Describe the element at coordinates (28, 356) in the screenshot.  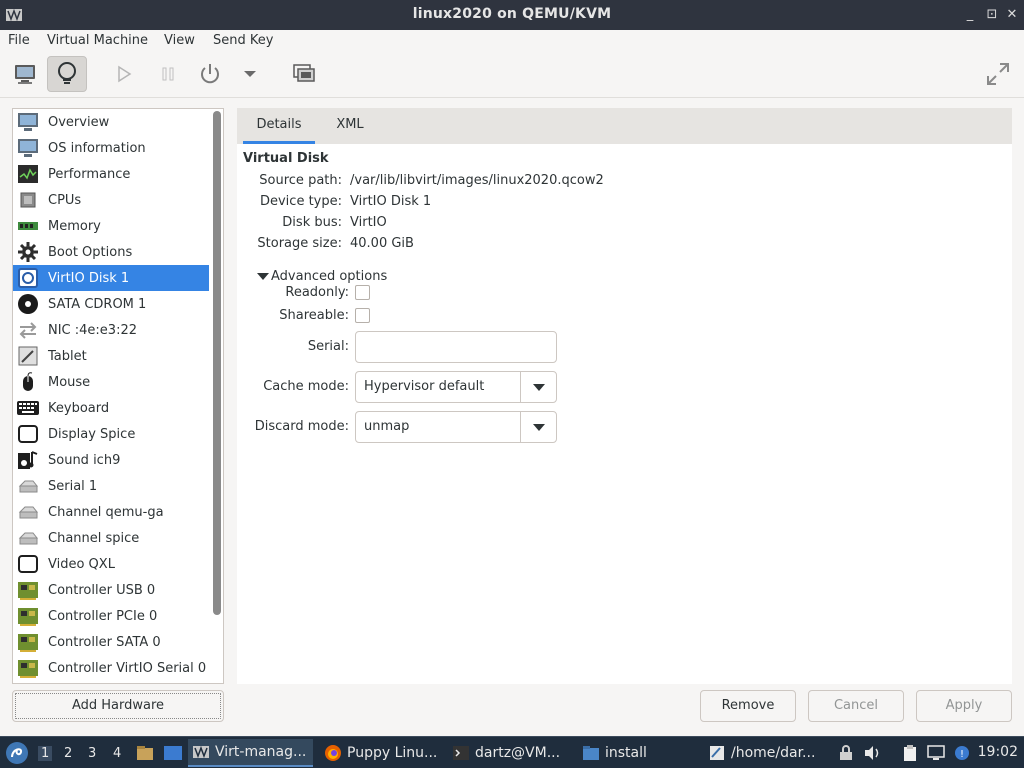
I see `tablet-icon` at that location.